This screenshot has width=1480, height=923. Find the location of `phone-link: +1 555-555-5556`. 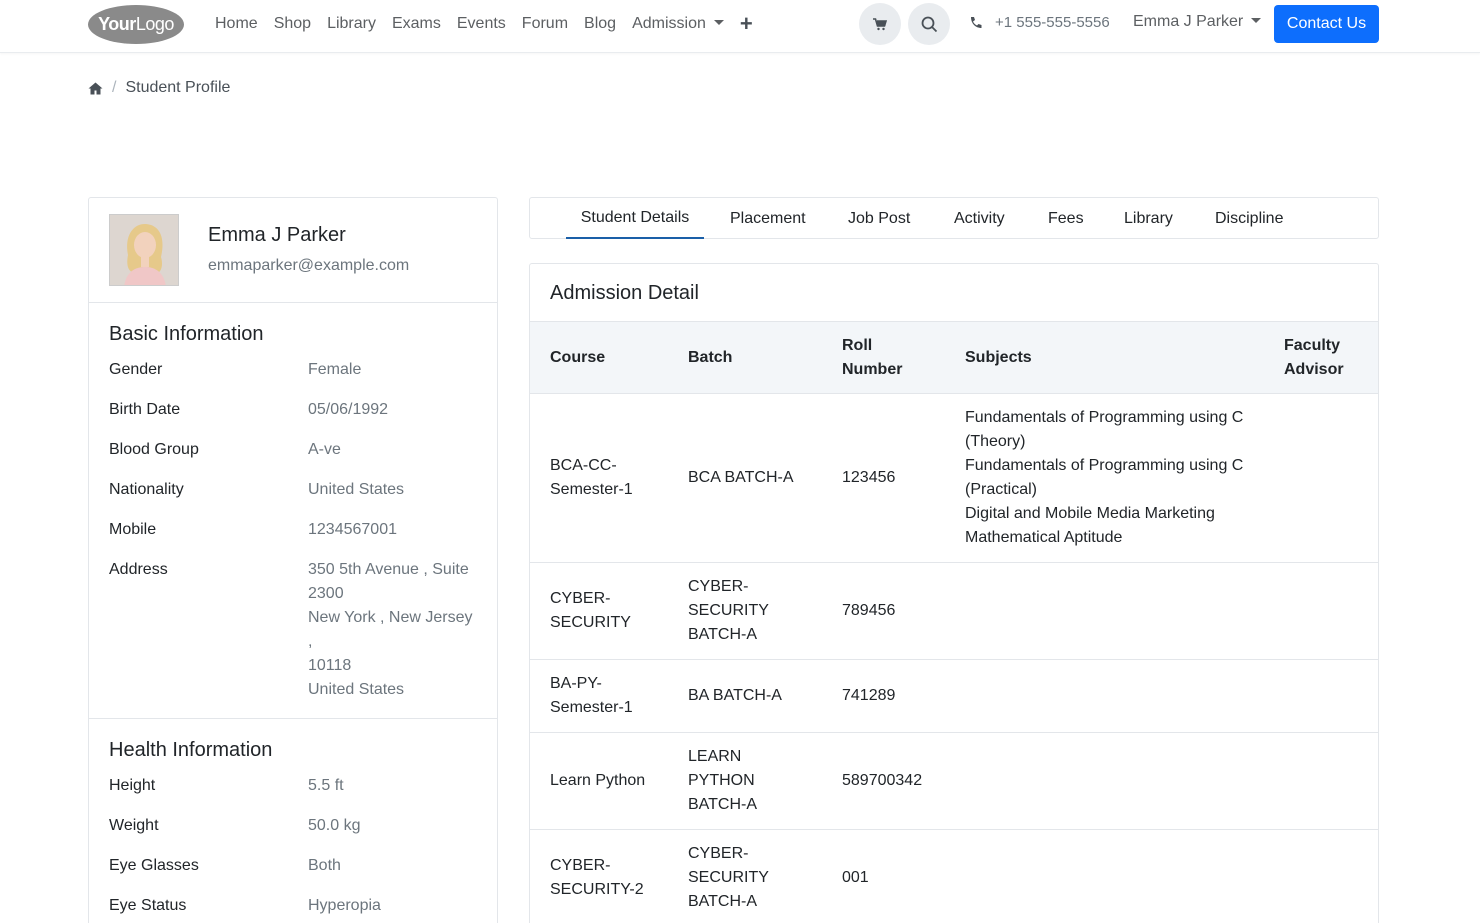

phone-link: +1 555-555-5556 is located at coordinates (1039, 22).